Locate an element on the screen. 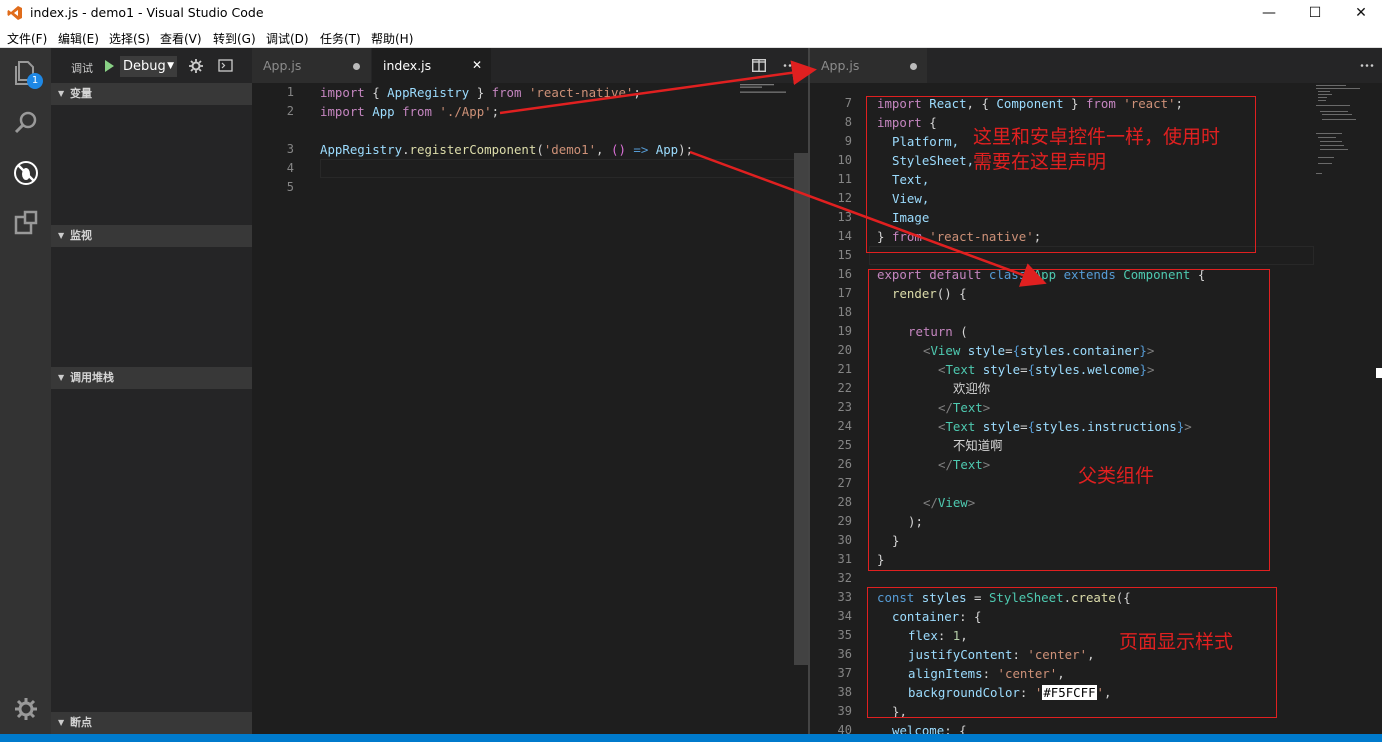 The width and height of the screenshot is (1382, 742). line-number: 18 is located at coordinates (844, 312).